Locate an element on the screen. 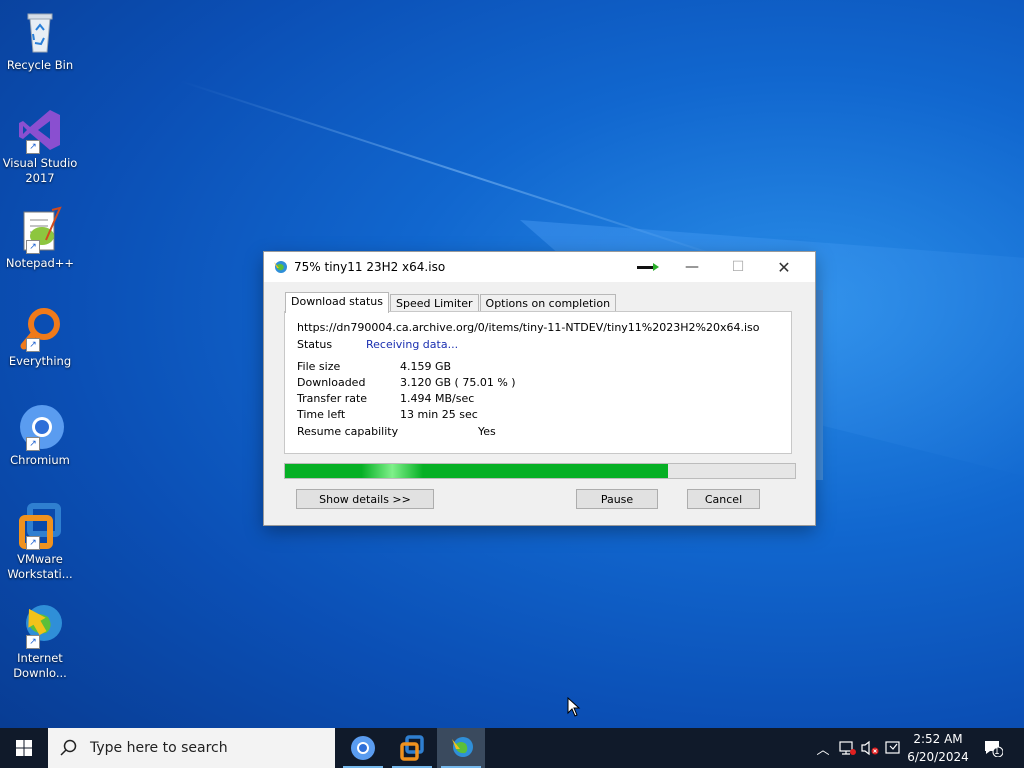  download-progress-fill is located at coordinates (476, 471).